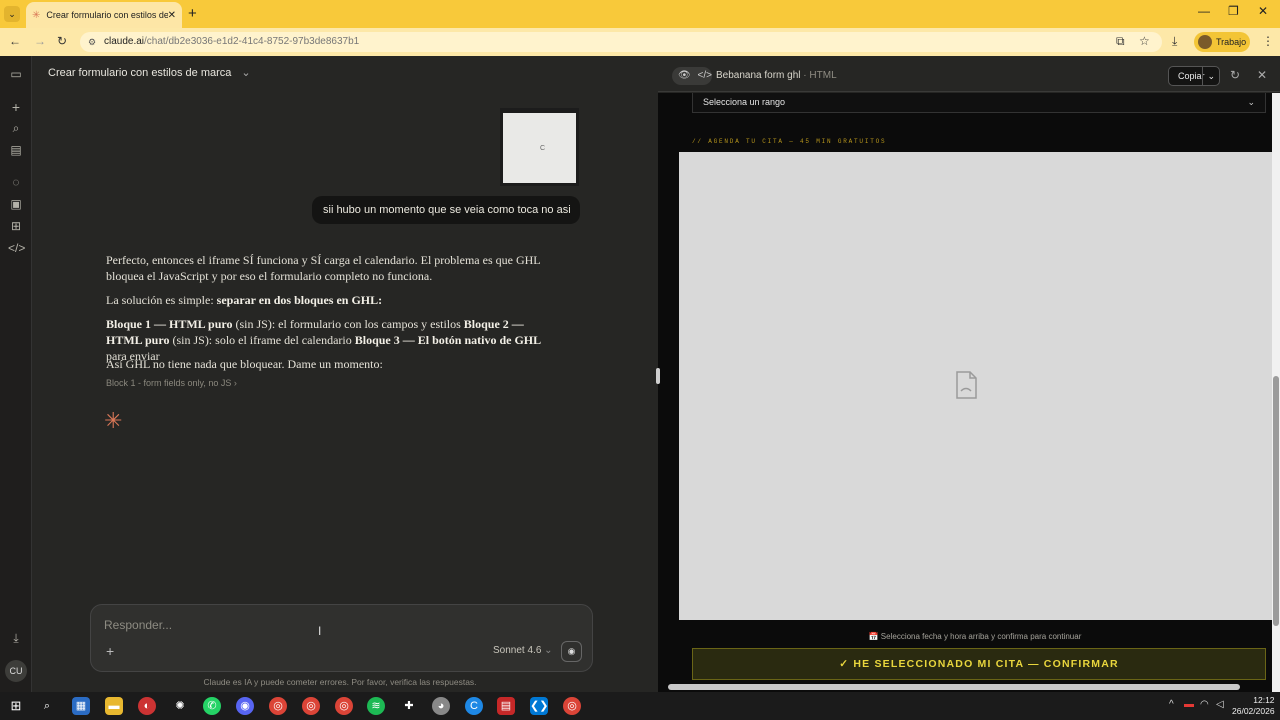  Describe the element at coordinates (684, 75) in the screenshot. I see `eye-icon: 👁` at that location.